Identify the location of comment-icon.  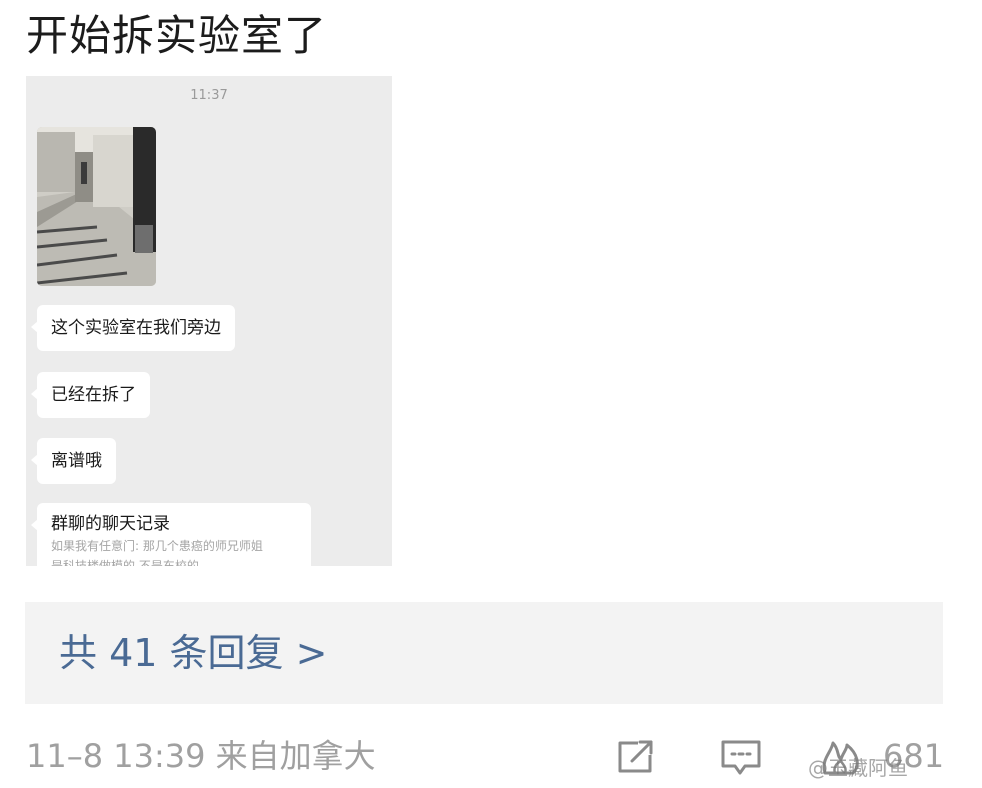
(741, 757).